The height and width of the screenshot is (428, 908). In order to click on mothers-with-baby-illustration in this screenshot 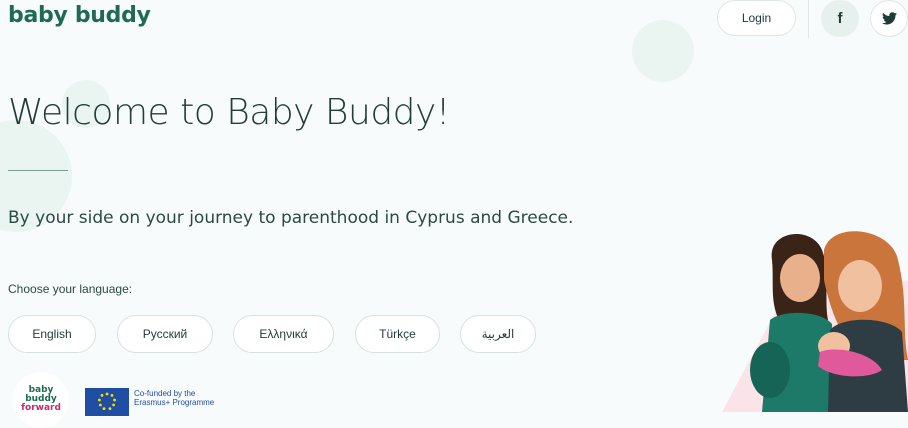, I will do `click(815, 321)`.